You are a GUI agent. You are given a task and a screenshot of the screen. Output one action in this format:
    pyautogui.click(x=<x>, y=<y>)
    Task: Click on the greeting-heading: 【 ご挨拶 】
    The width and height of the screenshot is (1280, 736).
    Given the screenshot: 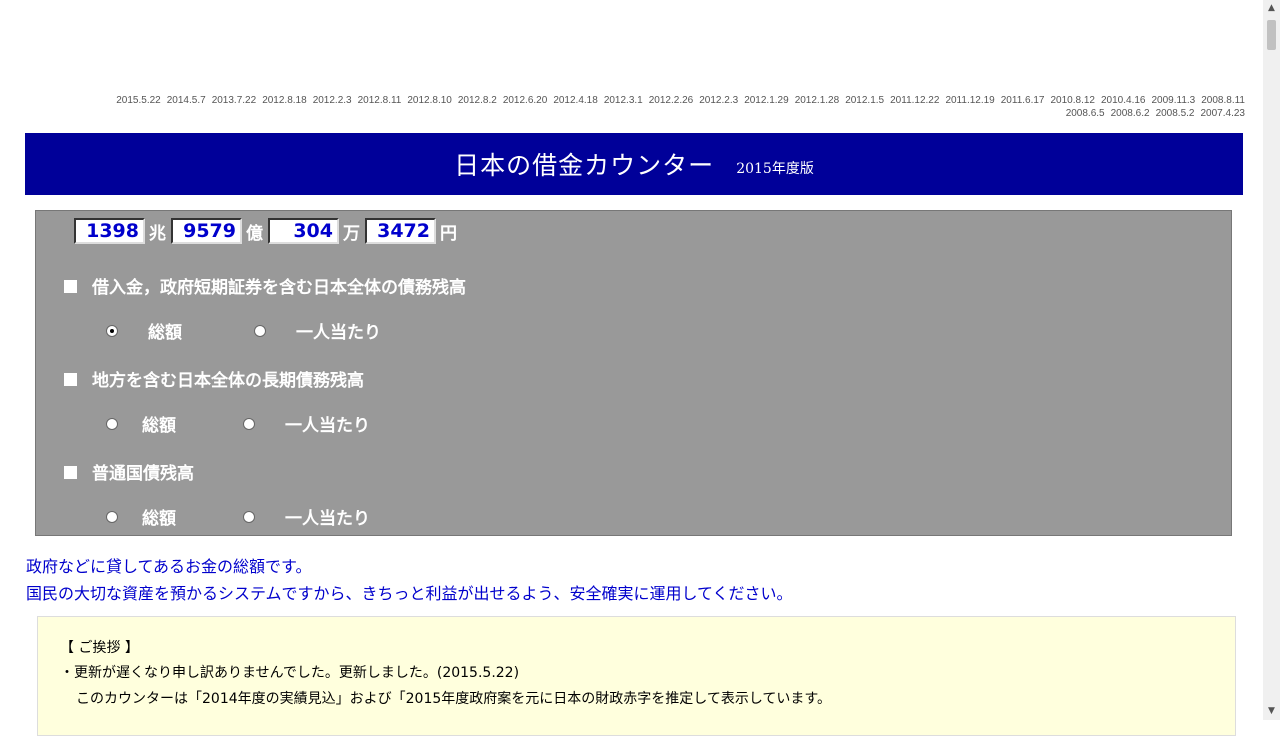 What is the action you would take?
    pyautogui.click(x=99, y=648)
    